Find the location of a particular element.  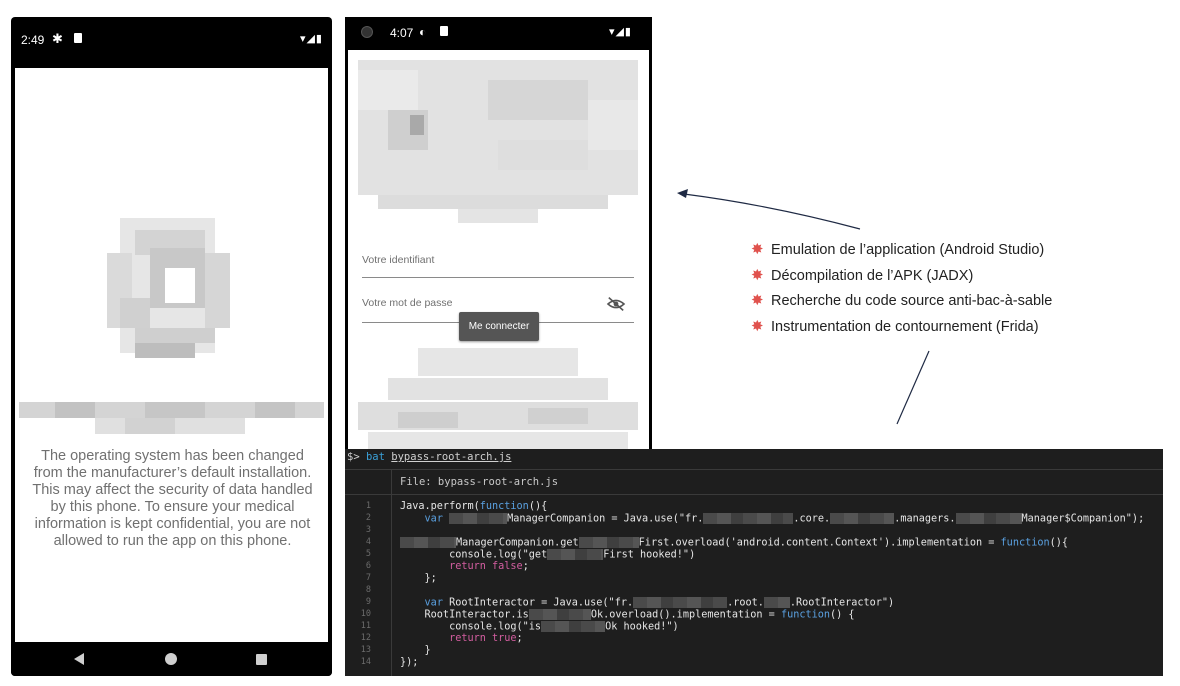

camera-dot-icon is located at coordinates (367, 32).